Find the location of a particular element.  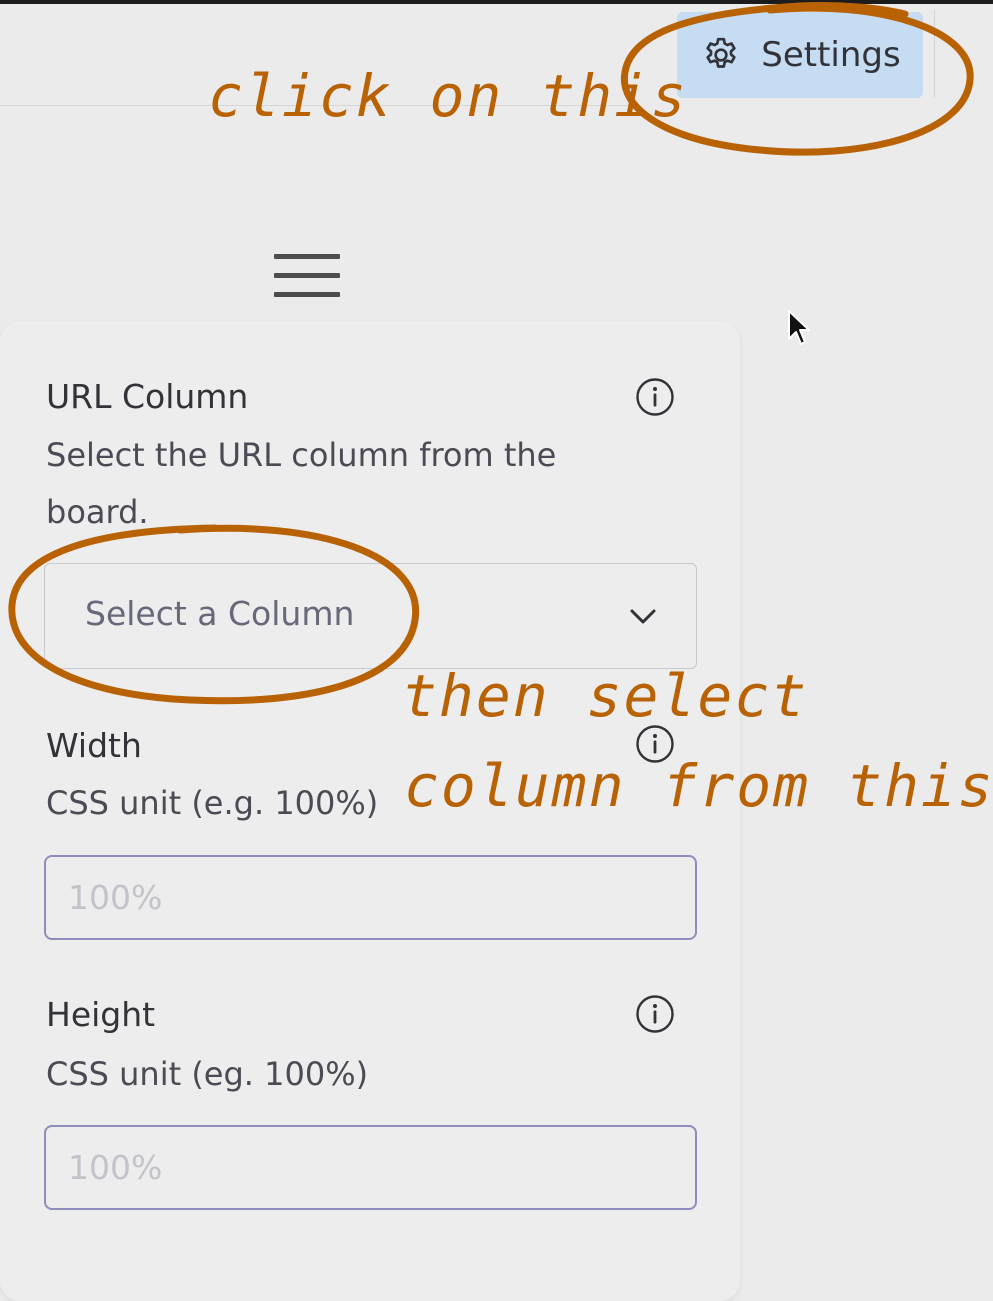

select-annotation-line2: column from this is located at coordinates (698, 786).